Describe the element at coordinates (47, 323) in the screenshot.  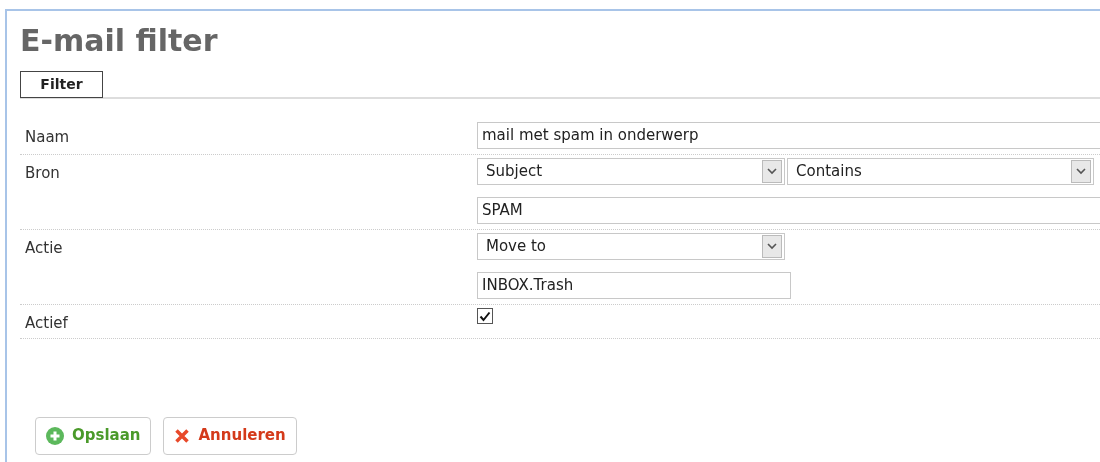
I see `field-label: Actief` at that location.